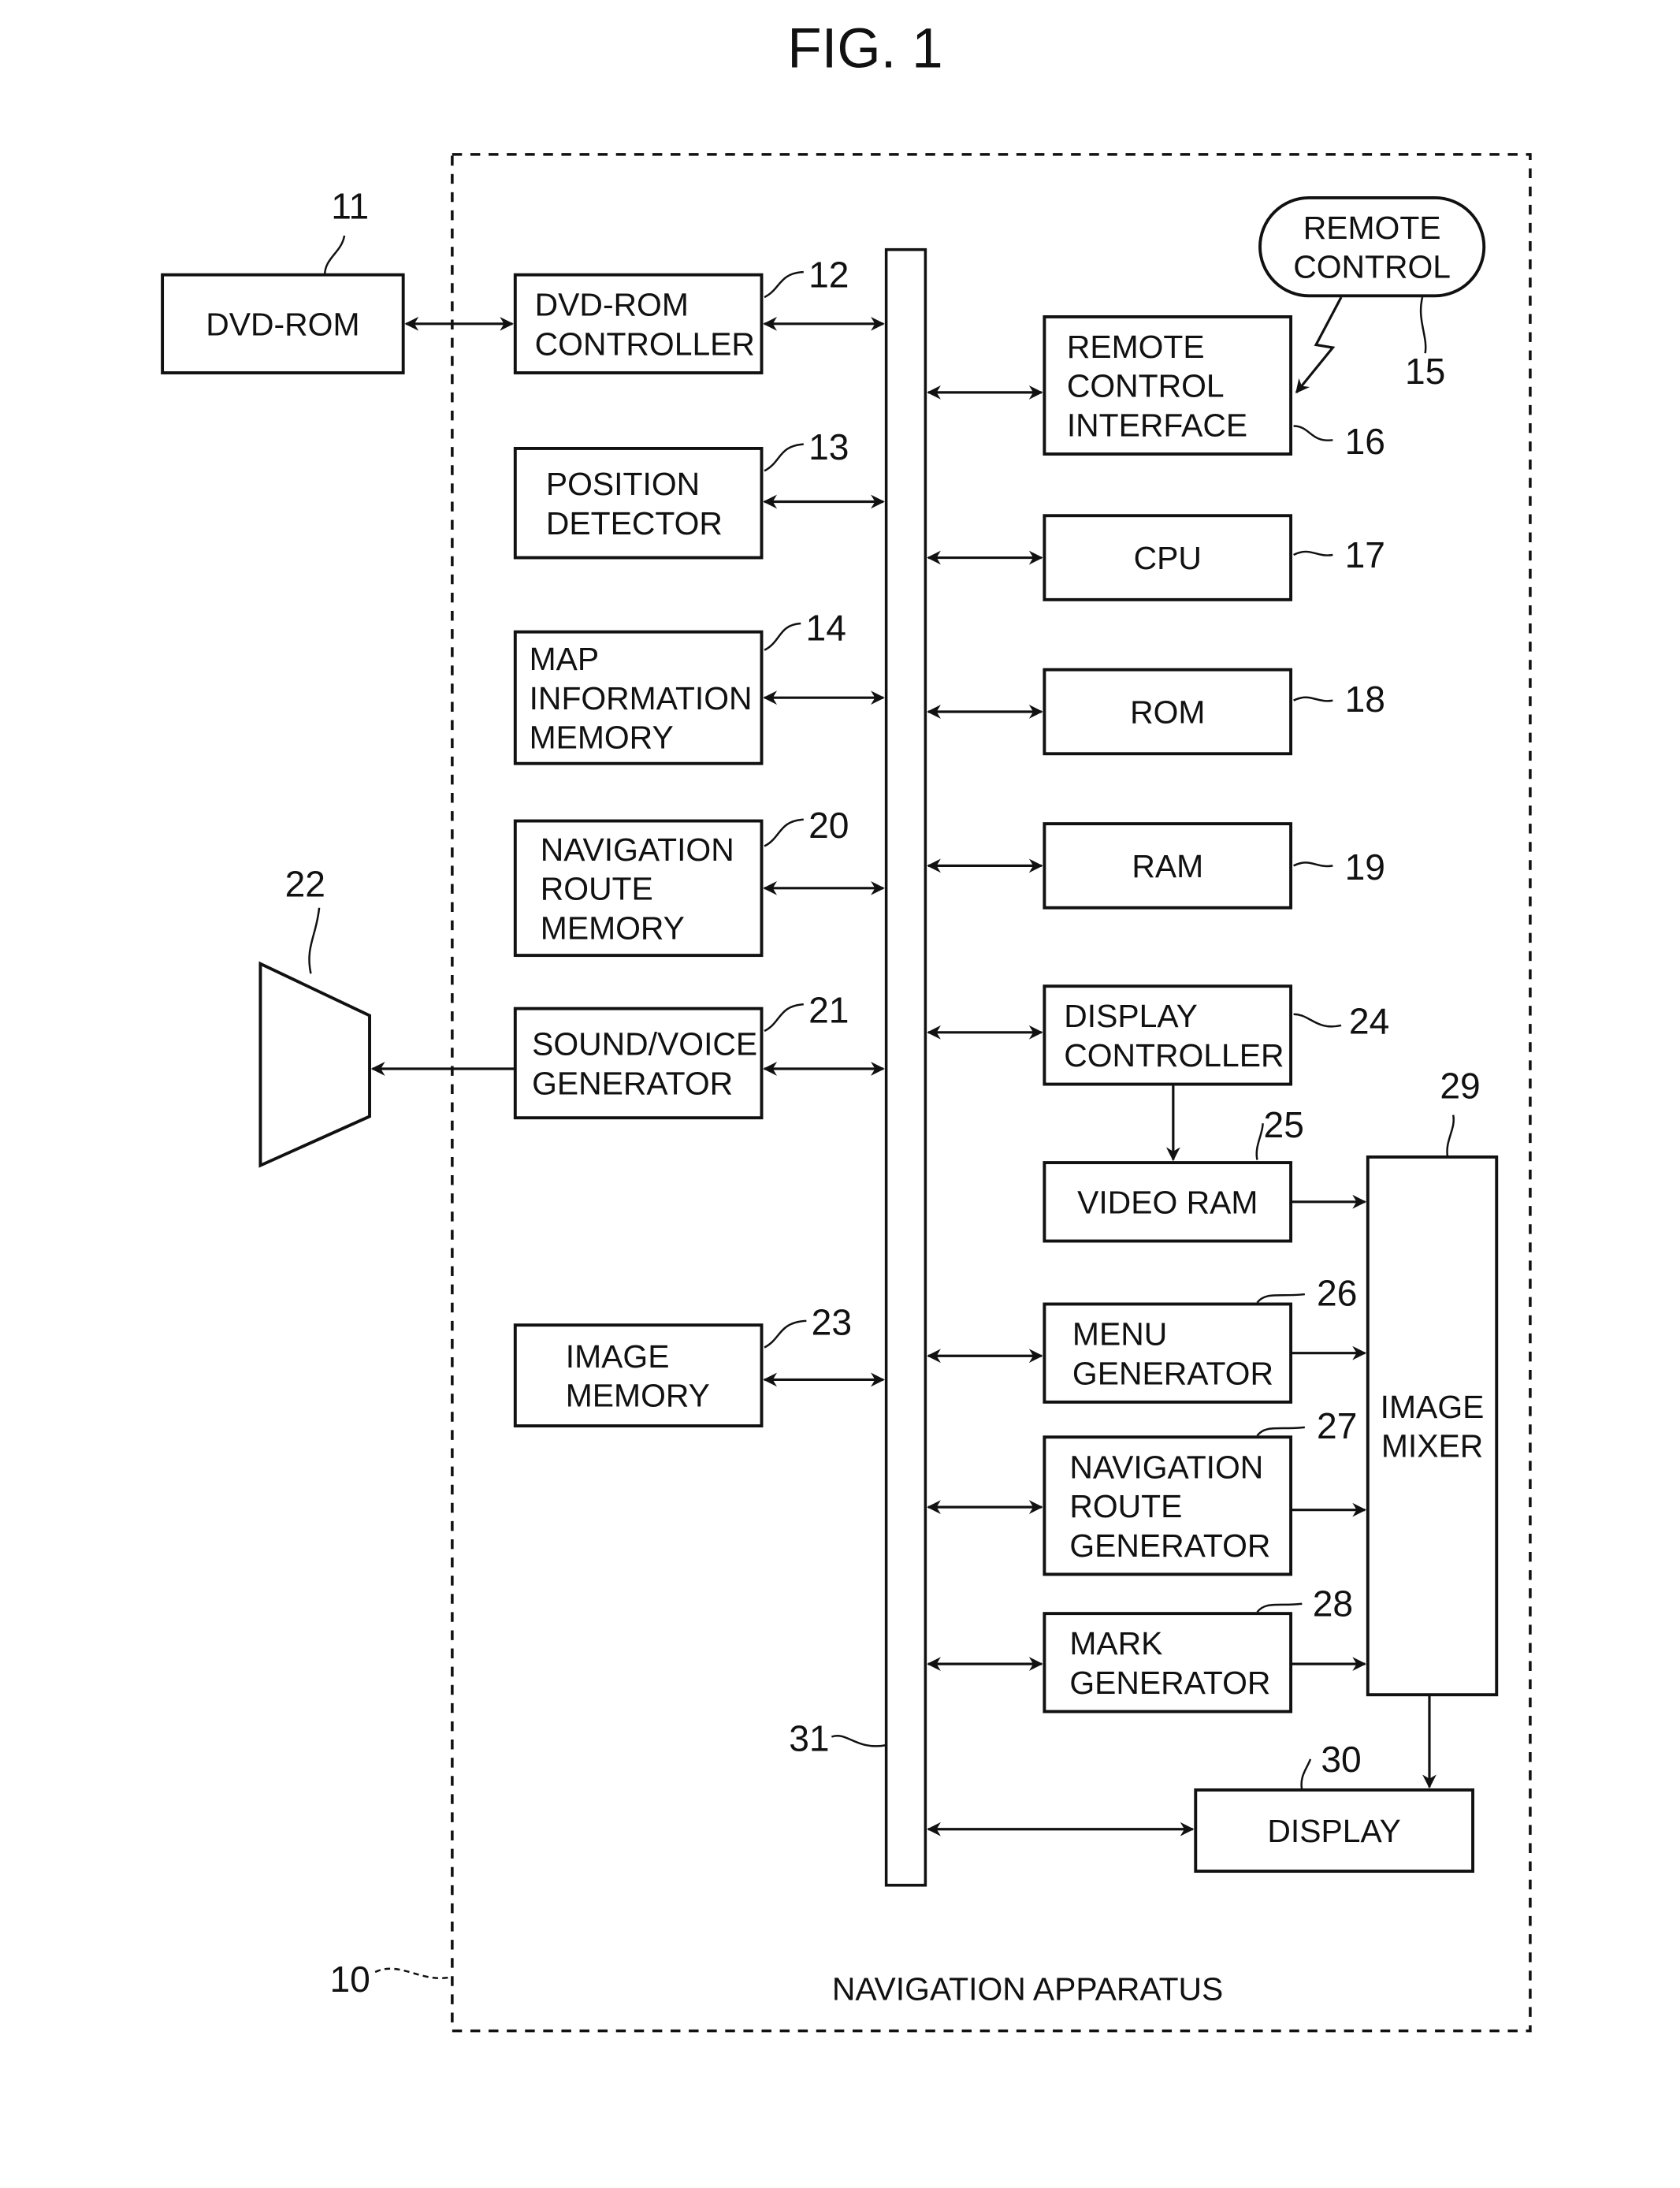  I want to click on display-controller-ref: 24, so click(1369, 1021).